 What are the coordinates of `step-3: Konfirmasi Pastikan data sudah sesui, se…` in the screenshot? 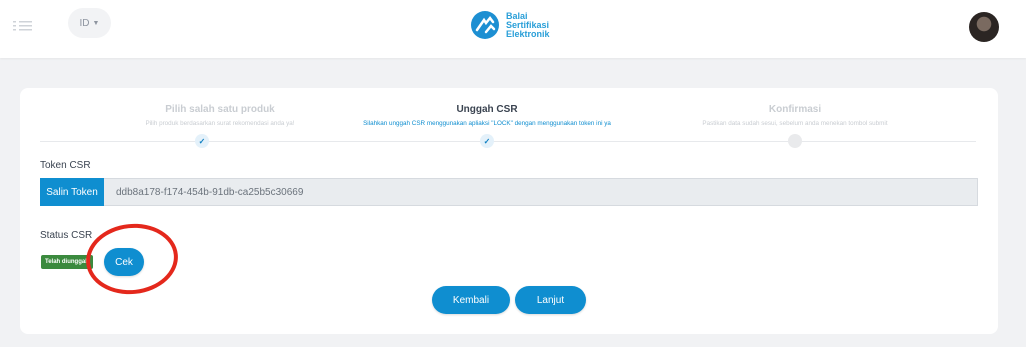 It's located at (795, 115).